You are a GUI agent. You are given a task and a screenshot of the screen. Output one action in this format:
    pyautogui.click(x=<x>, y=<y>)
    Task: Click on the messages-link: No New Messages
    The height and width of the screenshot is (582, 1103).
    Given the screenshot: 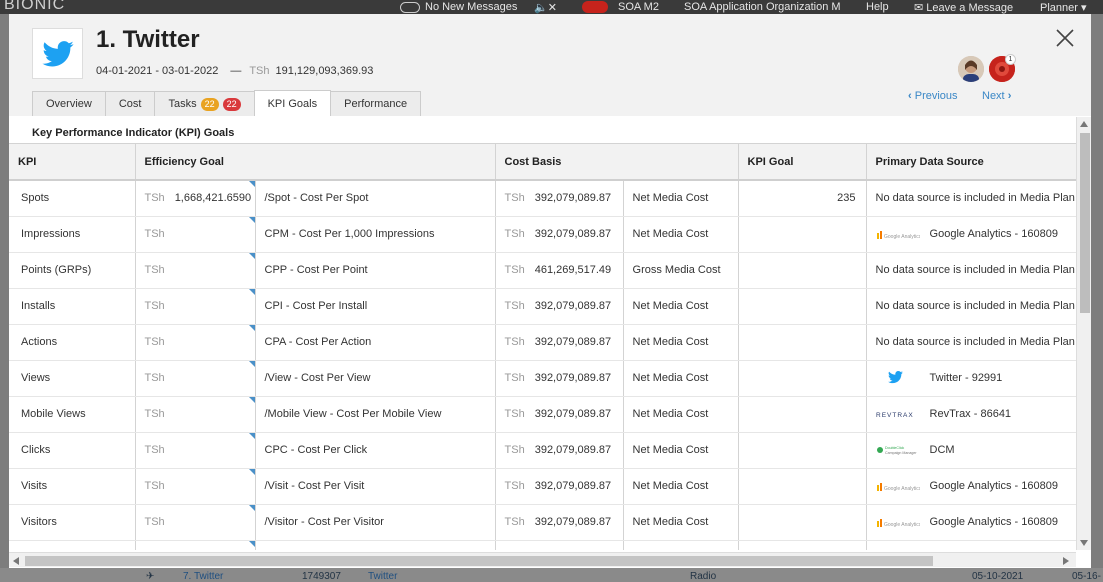 What is the action you would take?
    pyautogui.click(x=458, y=7)
    